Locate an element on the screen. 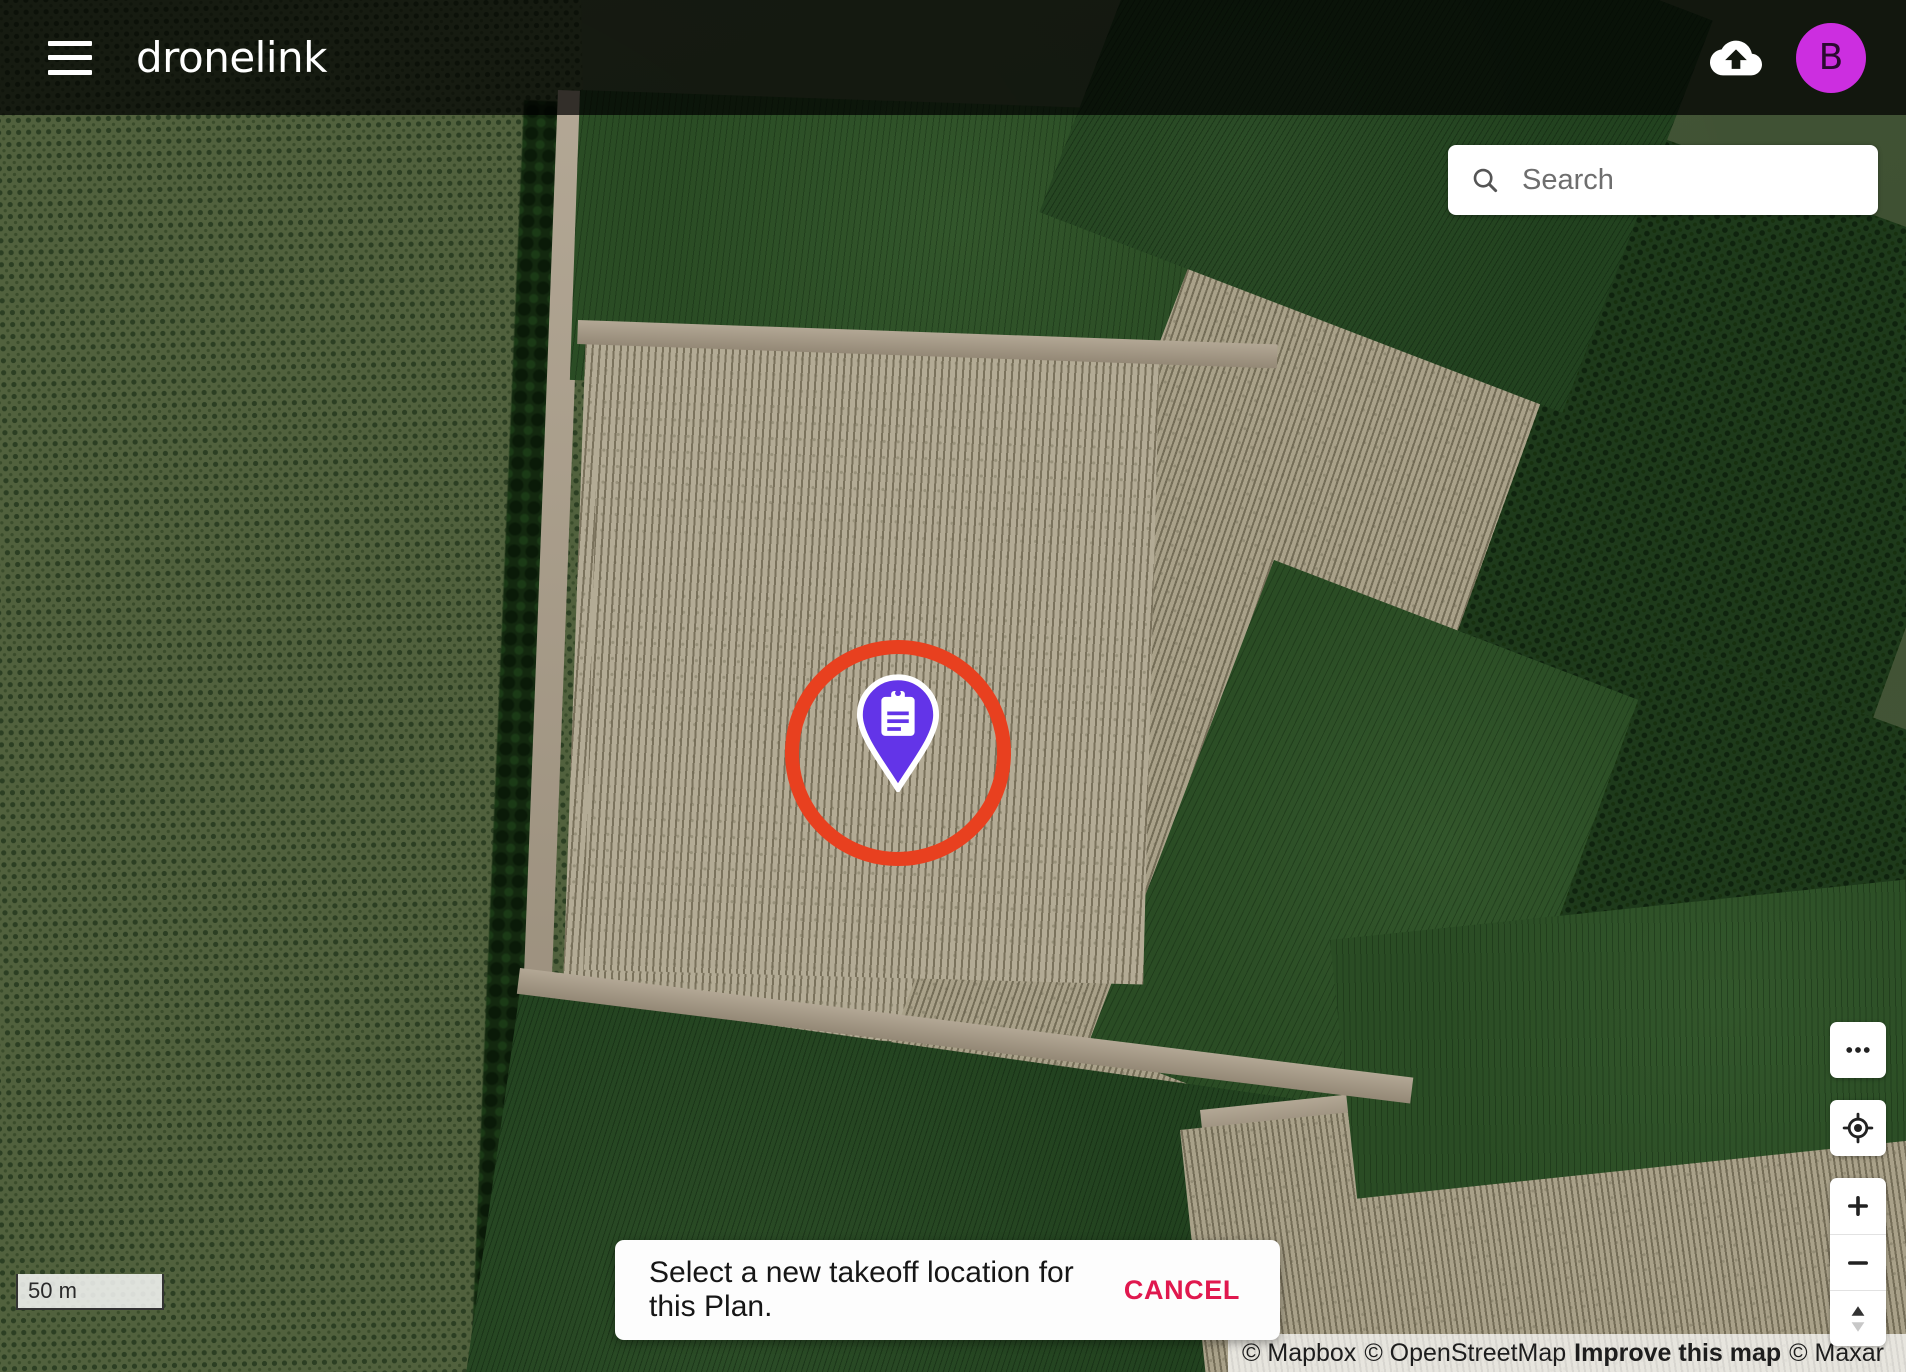  zoom-out-button is located at coordinates (1858, 1262).